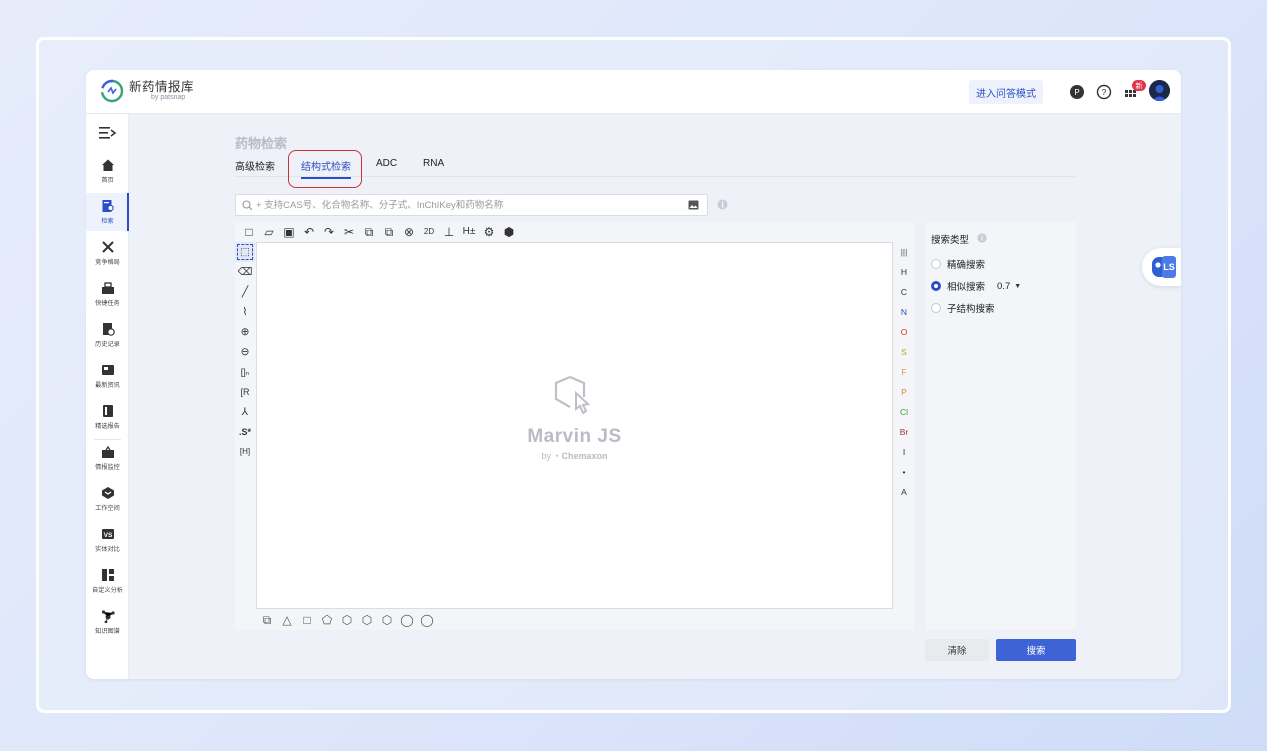 The image size is (1267, 751). I want to click on benzene-icon: ⬡, so click(367, 620).